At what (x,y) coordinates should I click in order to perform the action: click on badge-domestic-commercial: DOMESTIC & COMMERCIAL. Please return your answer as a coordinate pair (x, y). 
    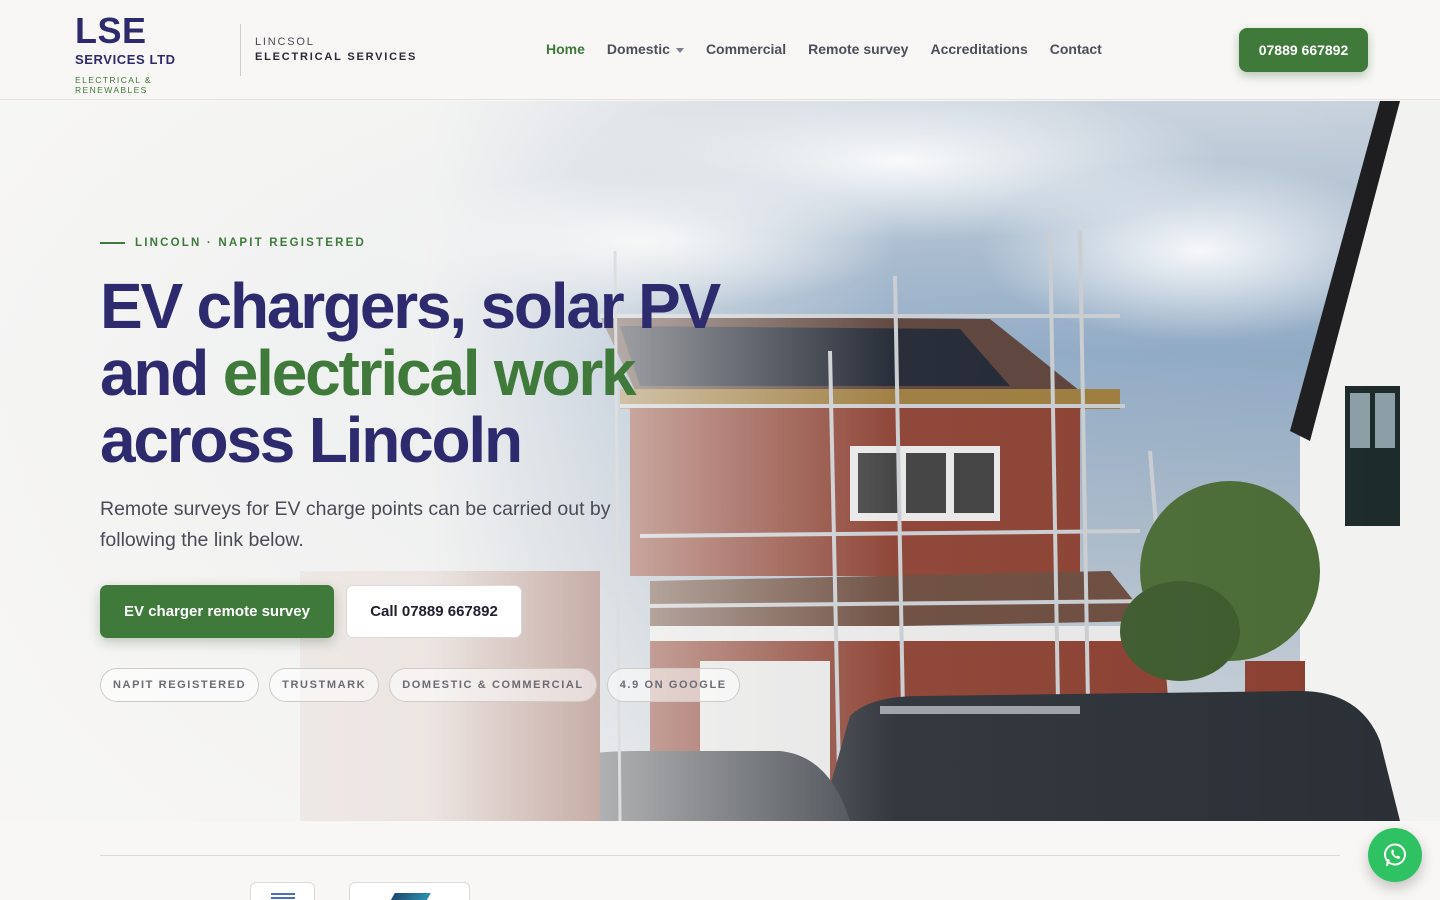
    Looking at the image, I should click on (493, 685).